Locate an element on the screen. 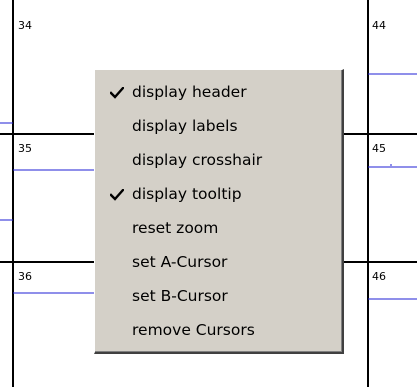  menu-item-display-header: display header is located at coordinates (218, 92).